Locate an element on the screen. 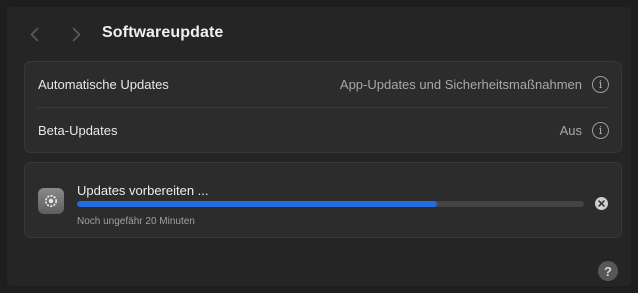  cancel-update-button is located at coordinates (601, 203).